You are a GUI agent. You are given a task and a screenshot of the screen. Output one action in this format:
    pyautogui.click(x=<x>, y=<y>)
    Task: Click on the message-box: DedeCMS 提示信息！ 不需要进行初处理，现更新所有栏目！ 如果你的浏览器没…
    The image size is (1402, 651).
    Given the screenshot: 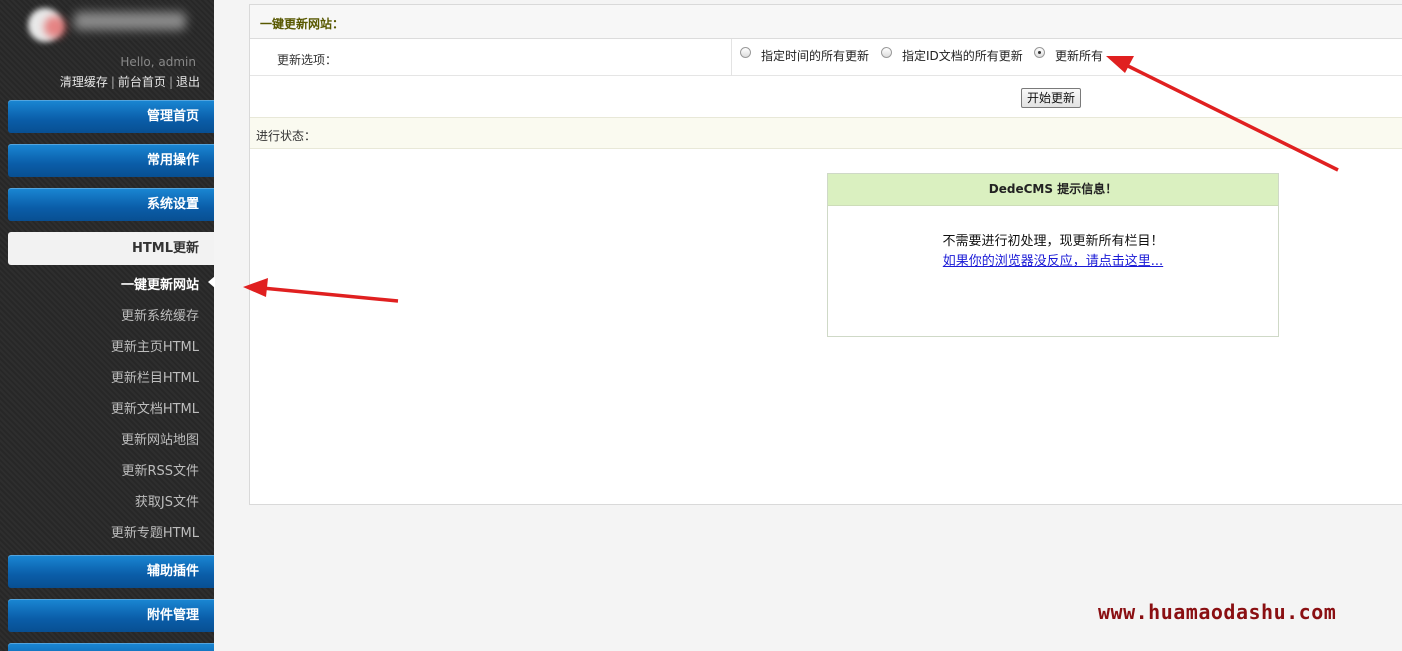 What is the action you would take?
    pyautogui.click(x=1053, y=255)
    